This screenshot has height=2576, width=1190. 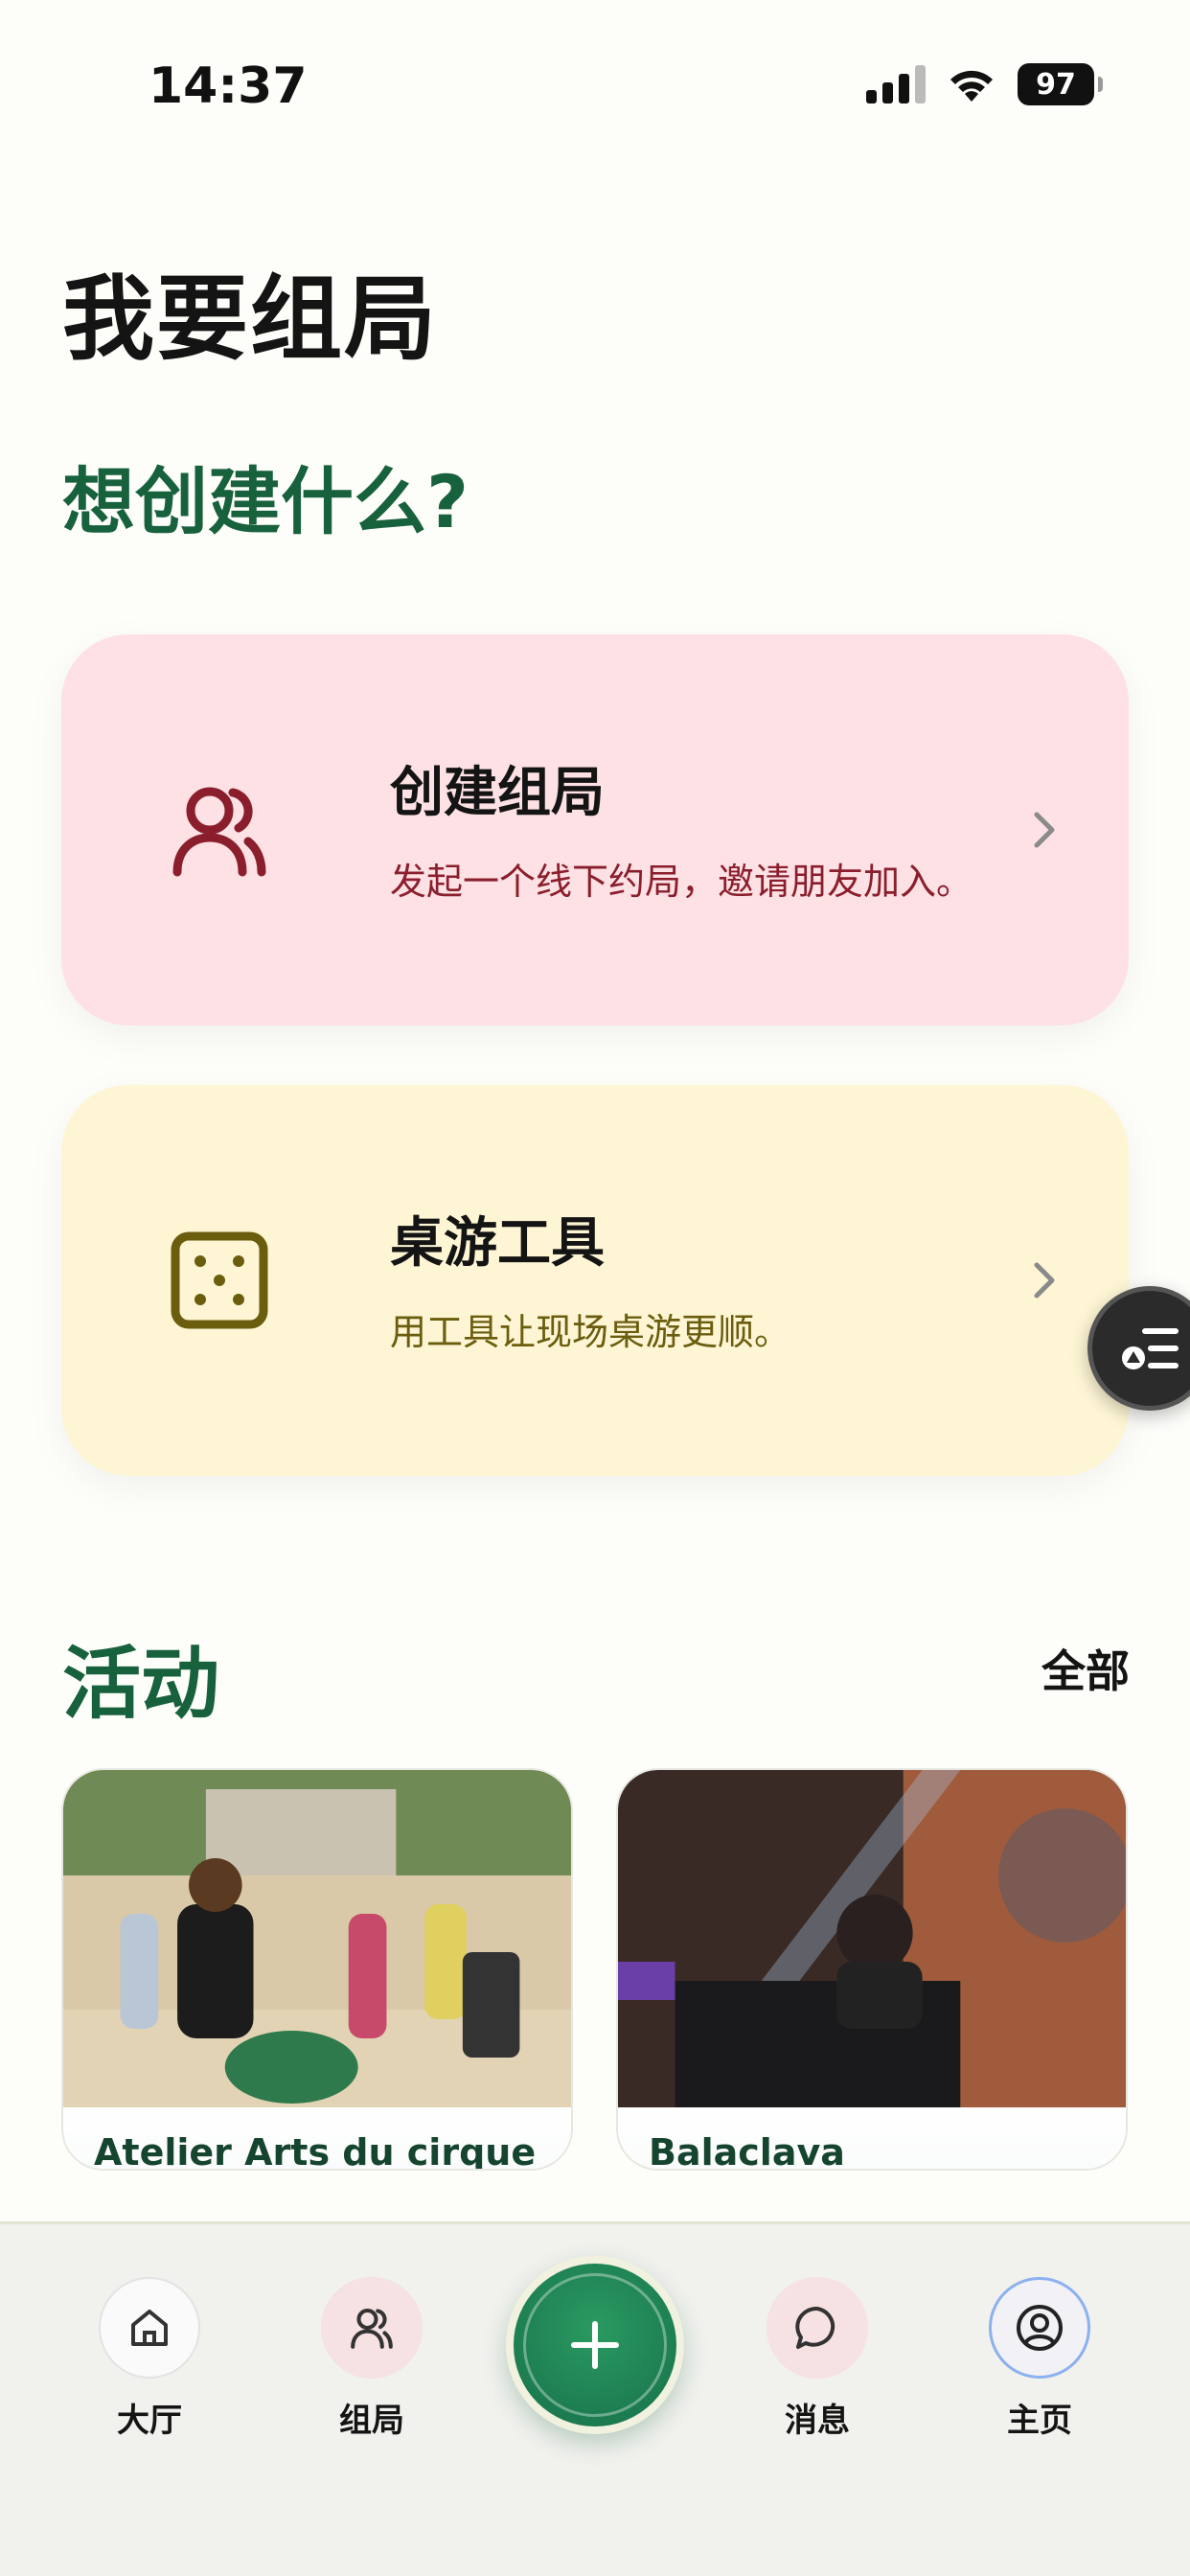 I want to click on plus-icon, so click(x=595, y=2345).